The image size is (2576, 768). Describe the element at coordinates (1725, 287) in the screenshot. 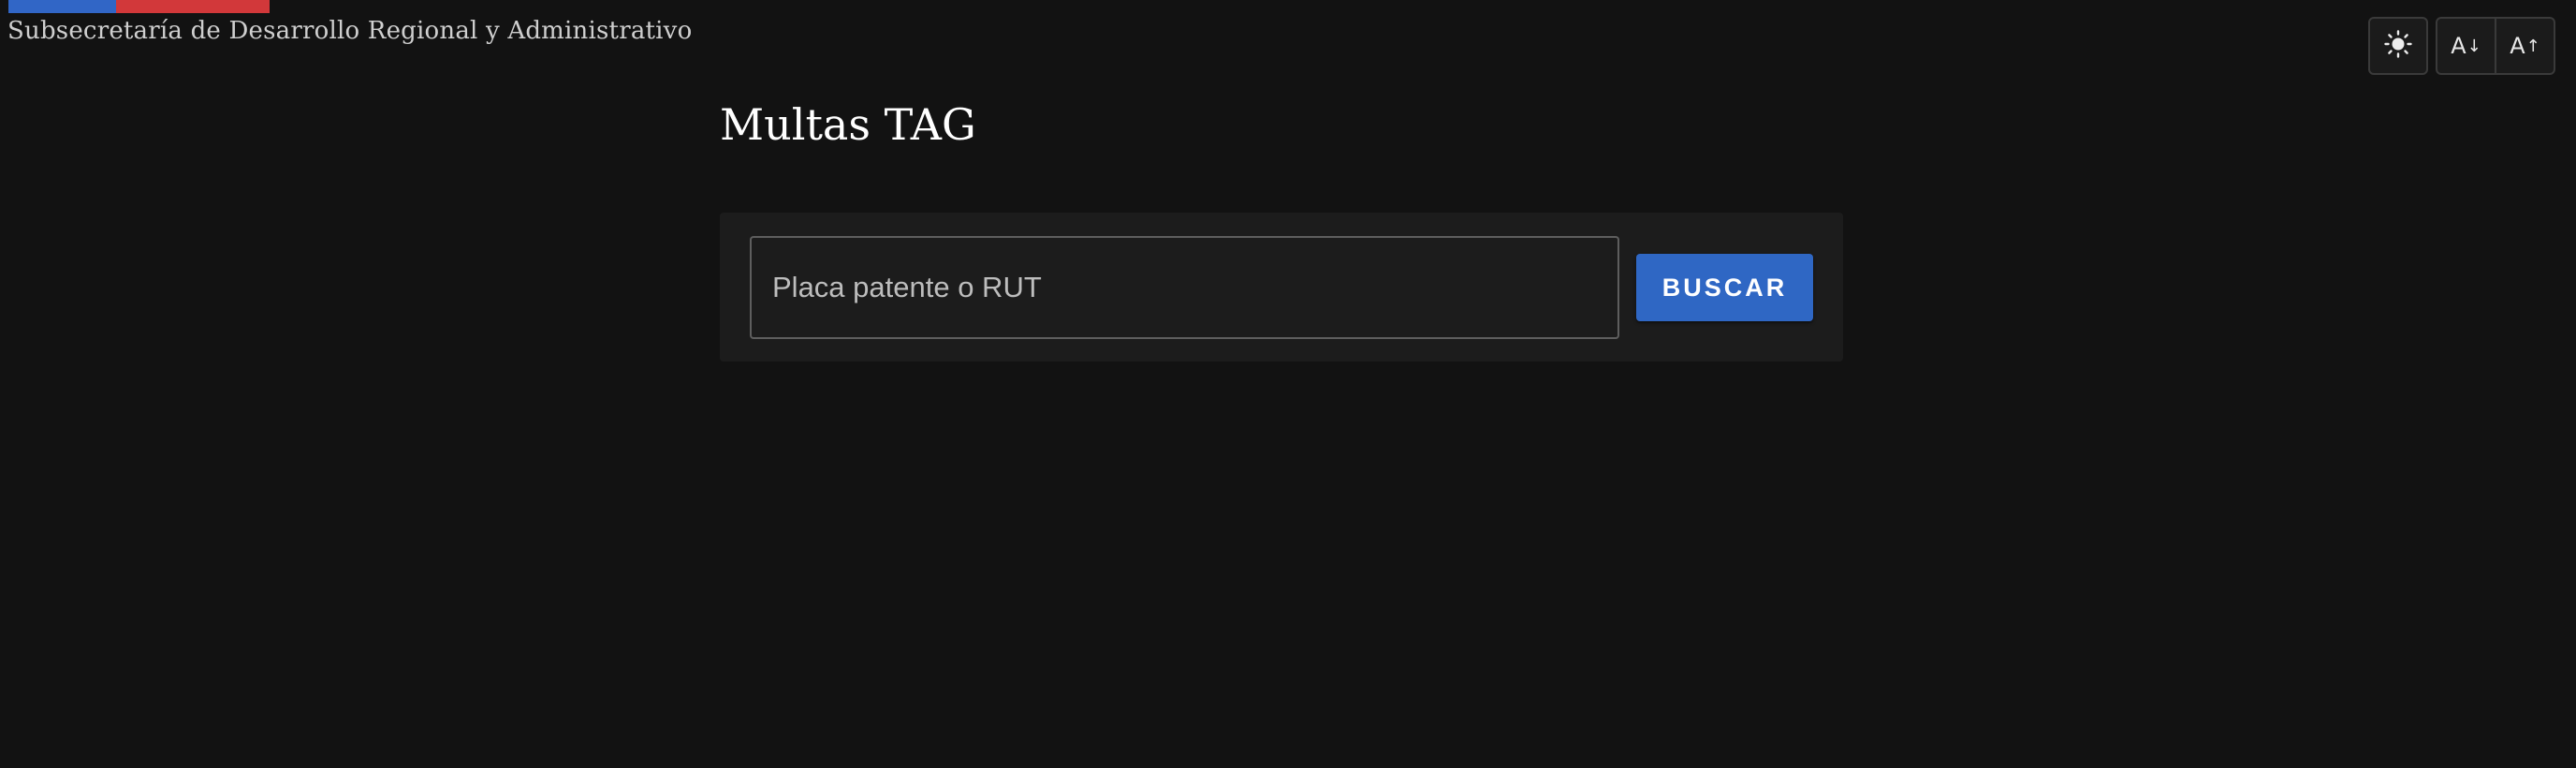

I see `search-button: BUSCAR` at that location.